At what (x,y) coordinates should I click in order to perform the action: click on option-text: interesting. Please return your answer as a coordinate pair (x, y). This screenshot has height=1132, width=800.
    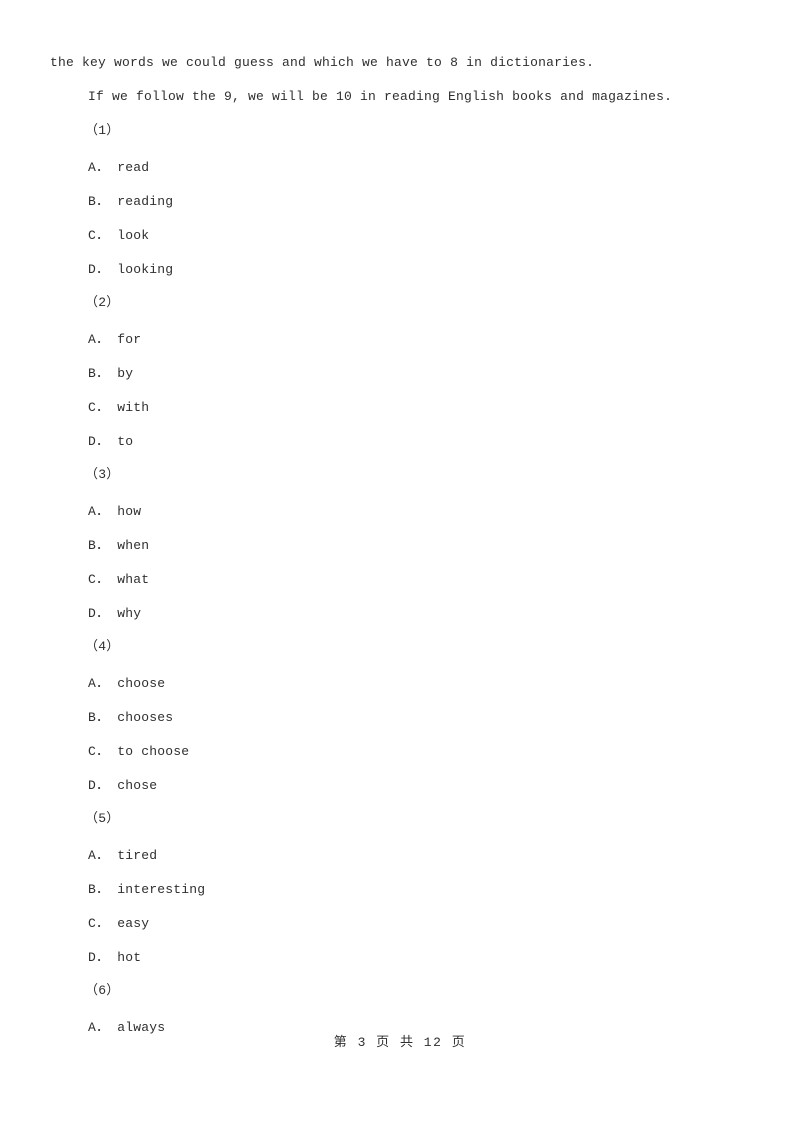
    Looking at the image, I should click on (161, 889).